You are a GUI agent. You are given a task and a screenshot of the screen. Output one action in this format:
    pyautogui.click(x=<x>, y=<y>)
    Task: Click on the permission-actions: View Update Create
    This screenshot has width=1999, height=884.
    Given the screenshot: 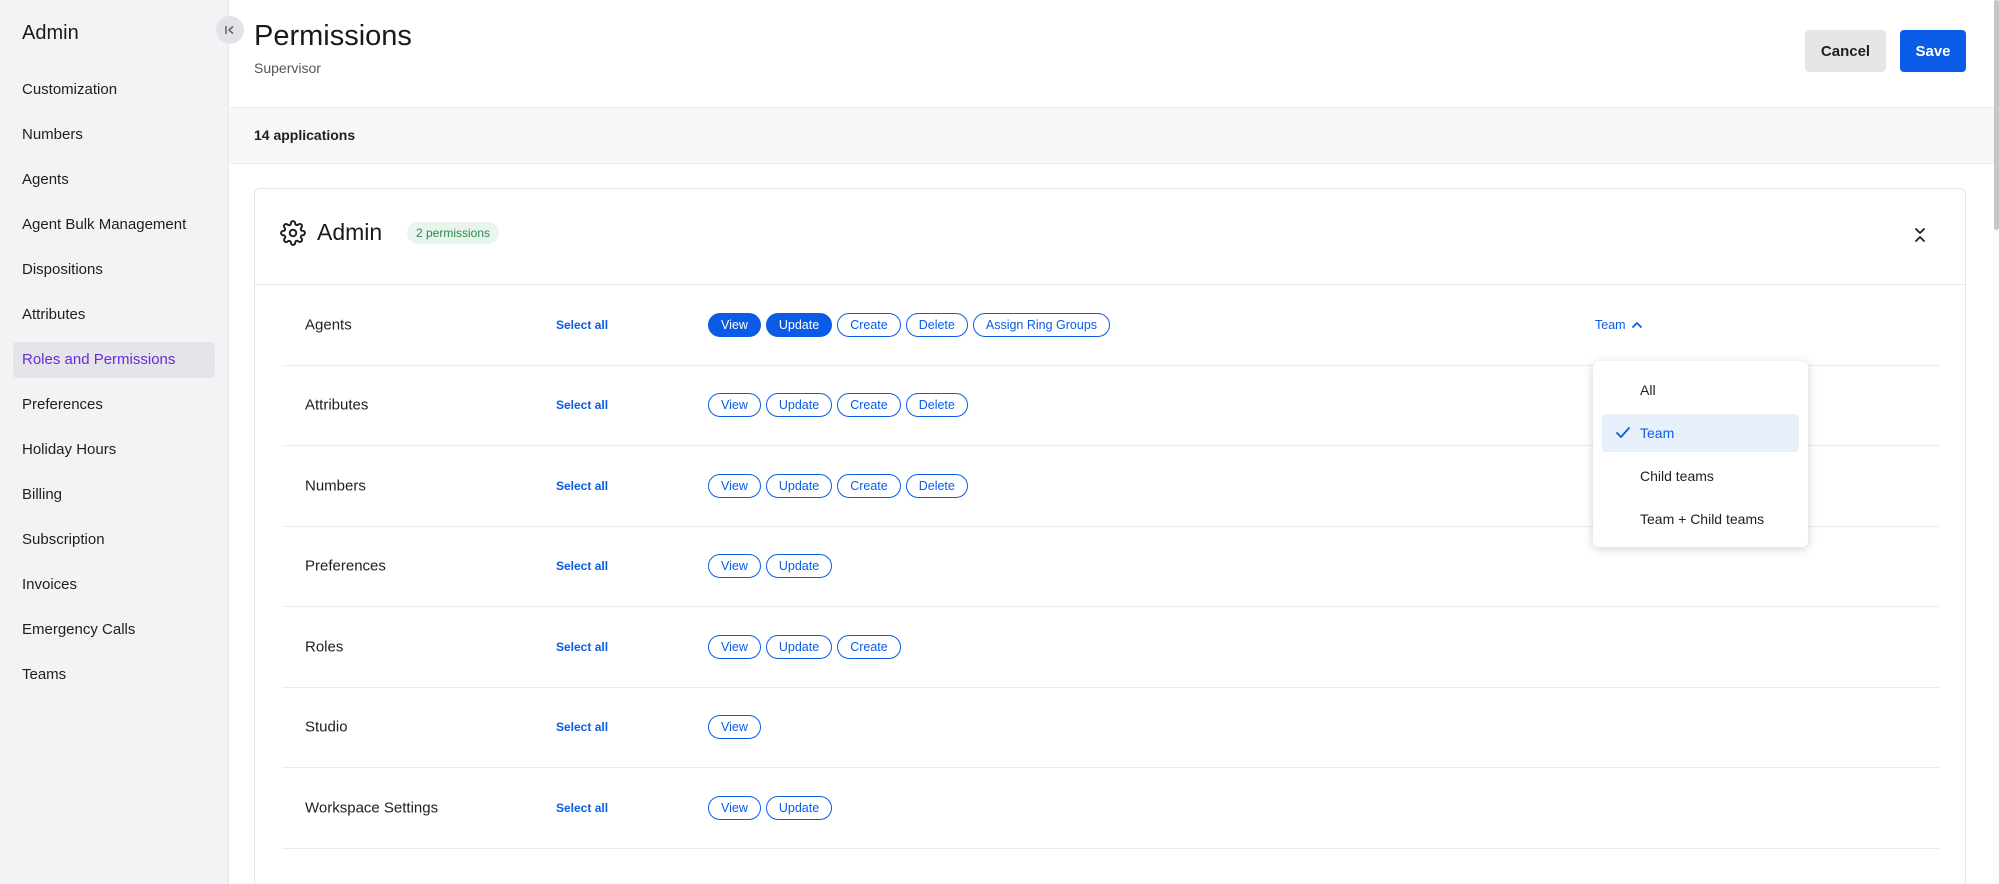 What is the action you would take?
    pyautogui.click(x=804, y=646)
    